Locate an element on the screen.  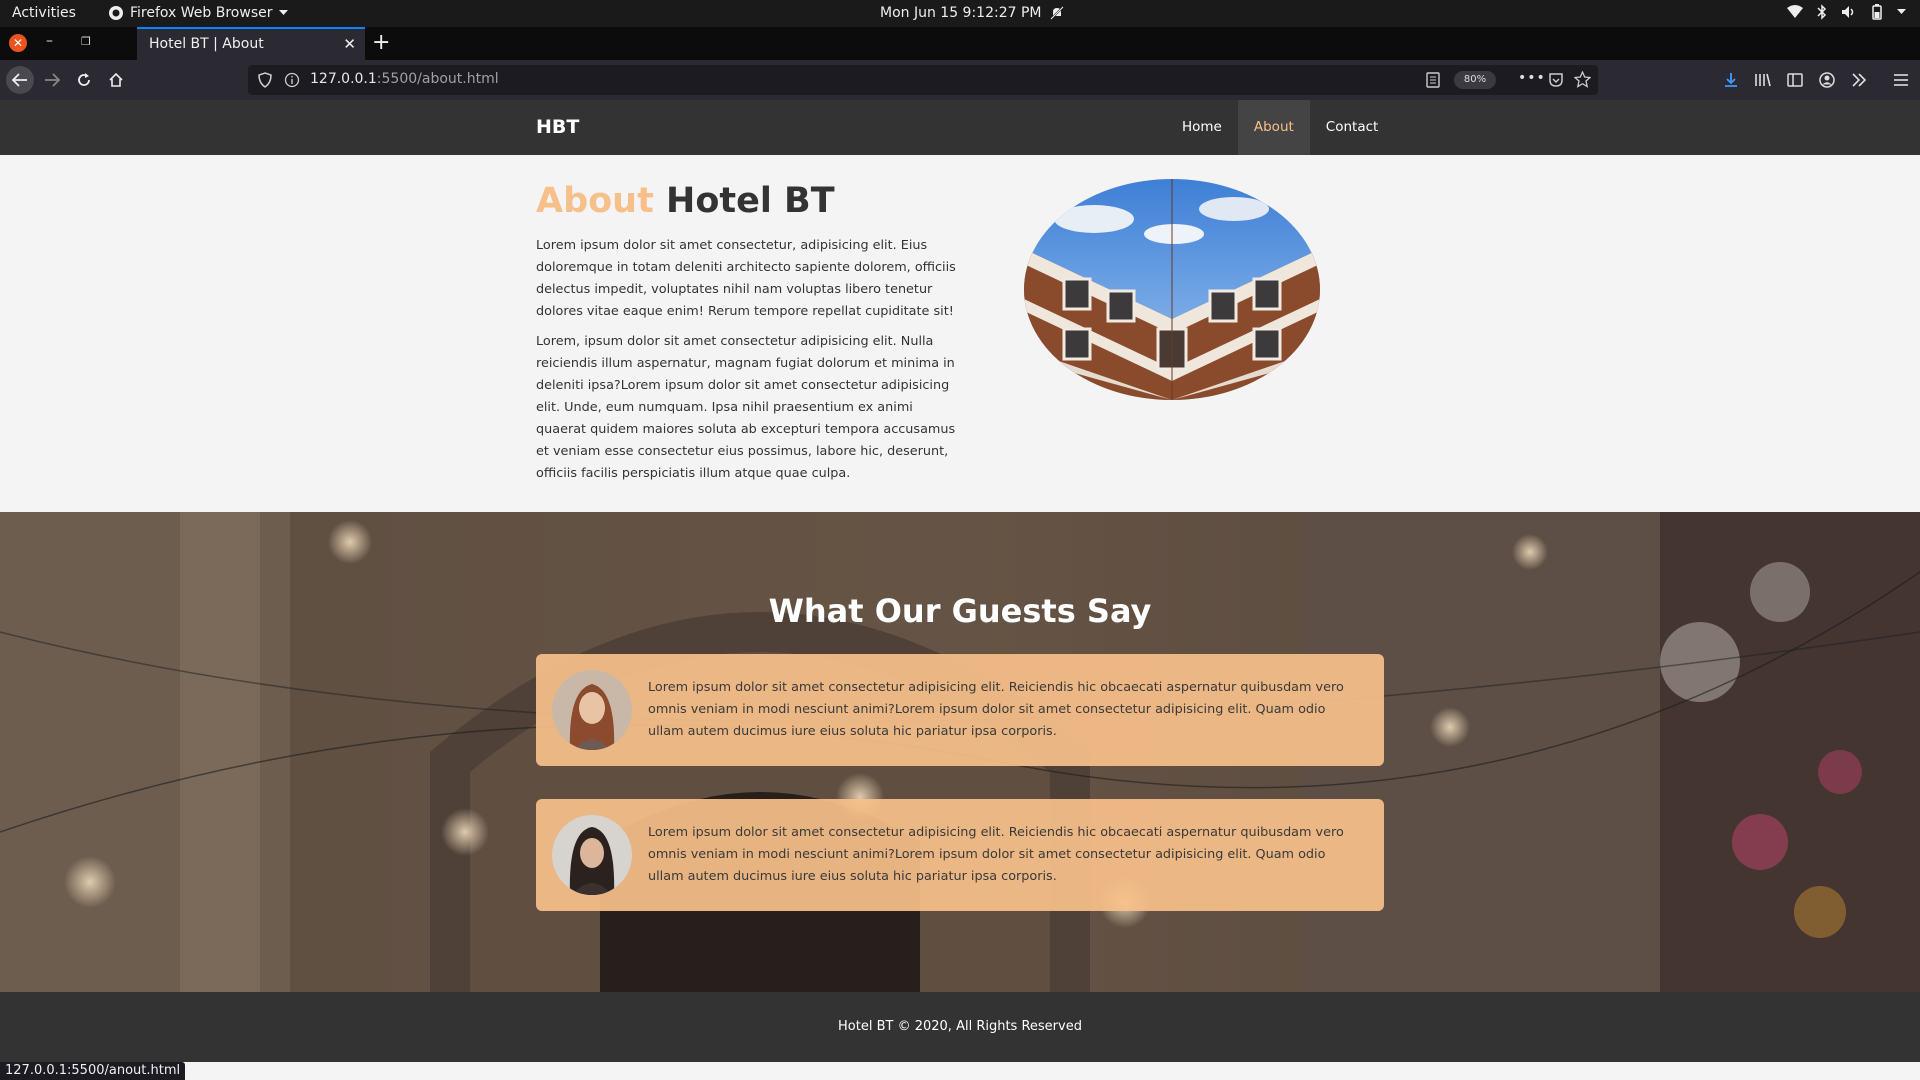
account-icon is located at coordinates (1827, 80).